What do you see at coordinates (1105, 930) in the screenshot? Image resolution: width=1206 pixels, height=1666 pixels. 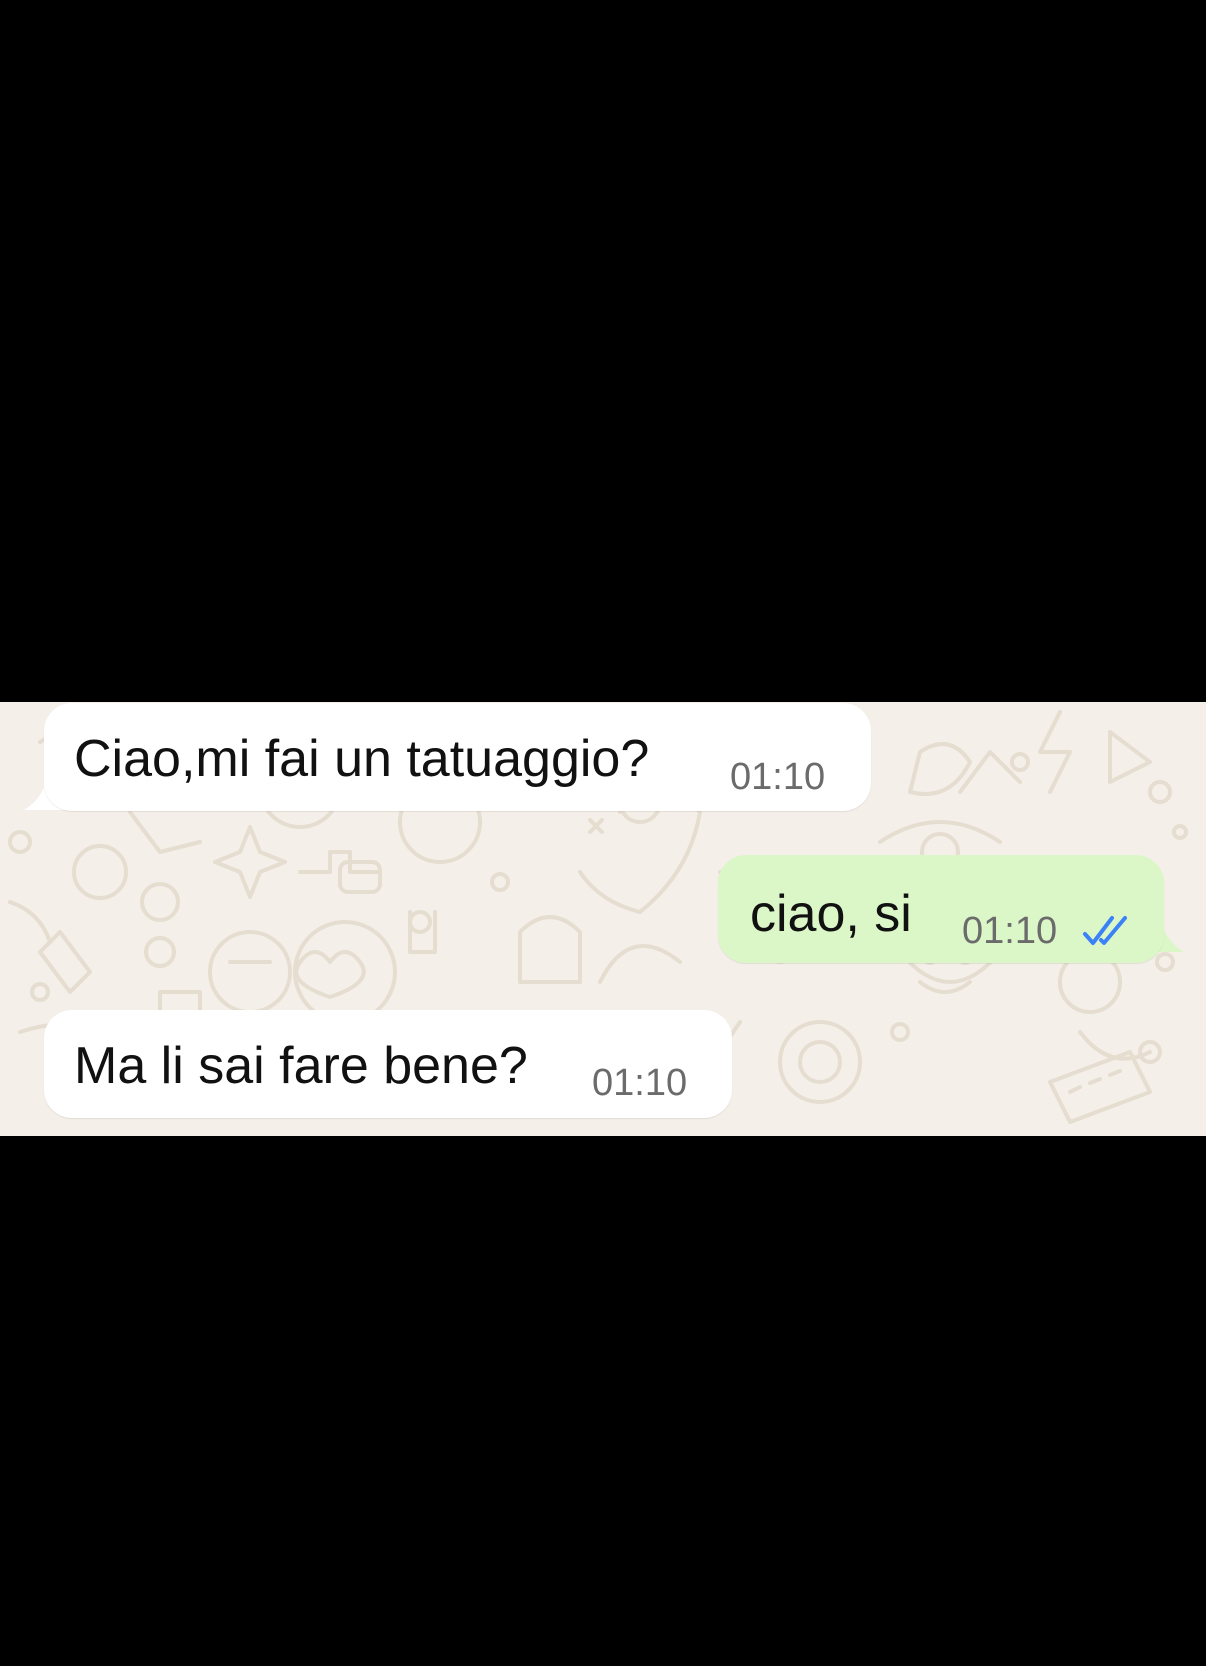 I see `double-check-read-icon` at bounding box center [1105, 930].